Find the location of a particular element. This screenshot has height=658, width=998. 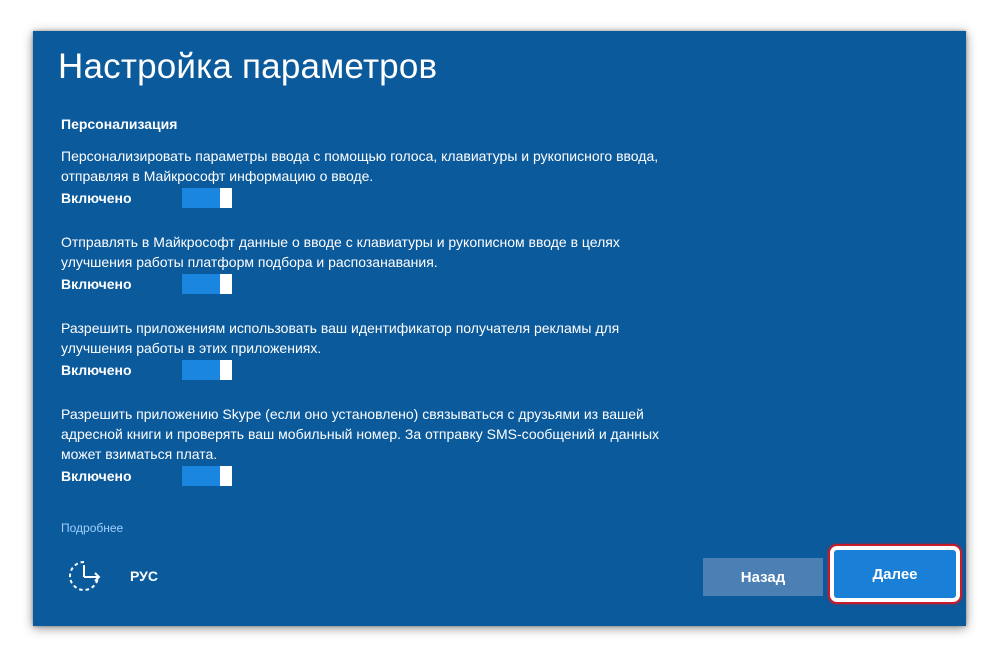

toggle-switch-typing-data is located at coordinates (207, 284).